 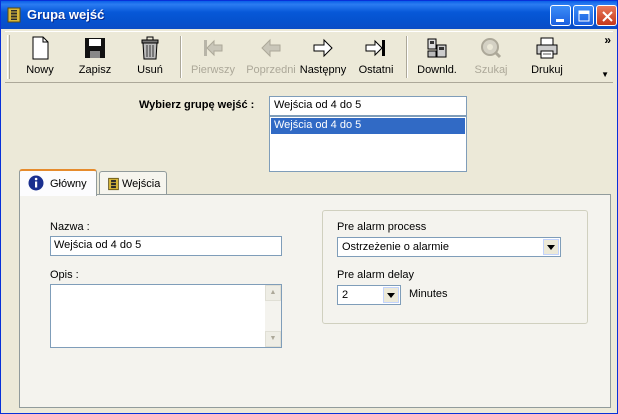 What do you see at coordinates (382, 227) in the screenshot?
I see `pre-alarm-process-label: Pre alarm process` at bounding box center [382, 227].